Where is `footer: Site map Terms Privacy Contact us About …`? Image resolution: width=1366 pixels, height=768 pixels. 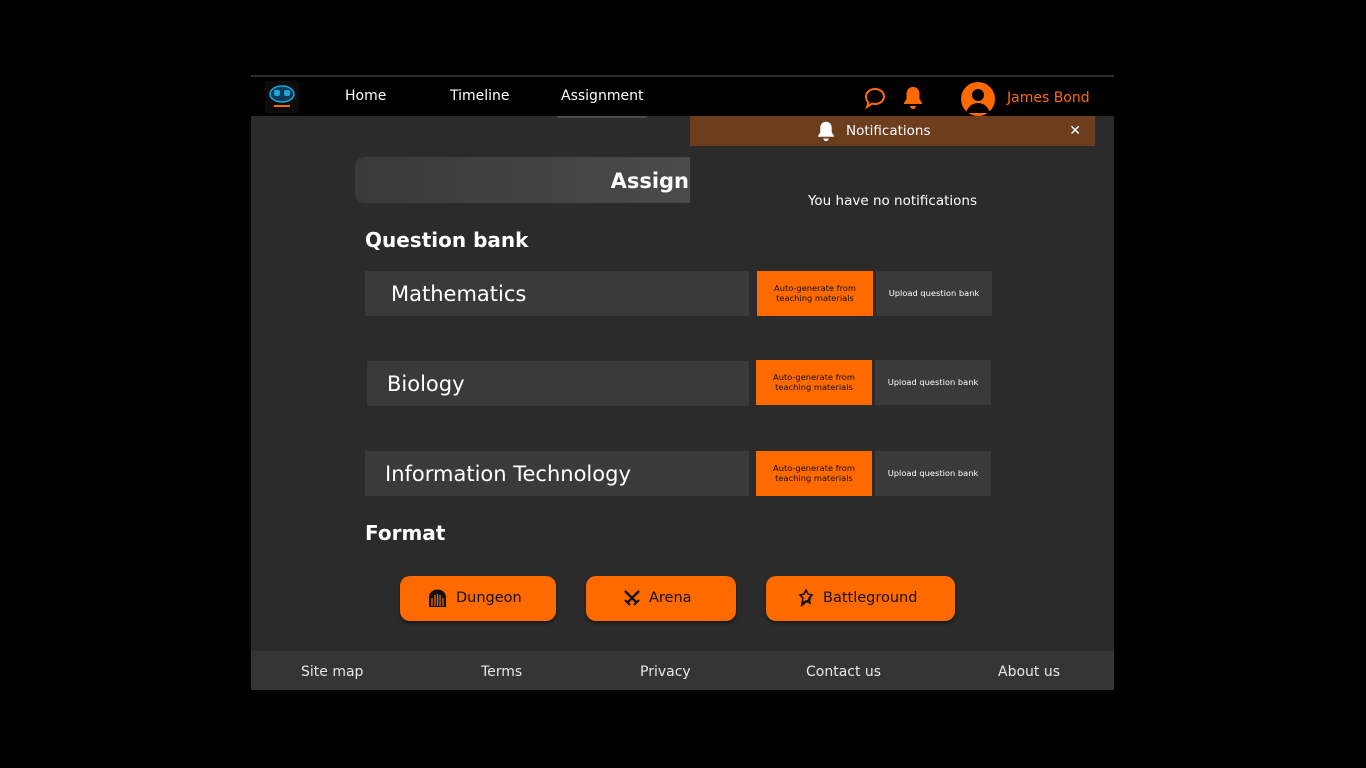
footer: Site map Terms Privacy Contact us About … is located at coordinates (682, 670).